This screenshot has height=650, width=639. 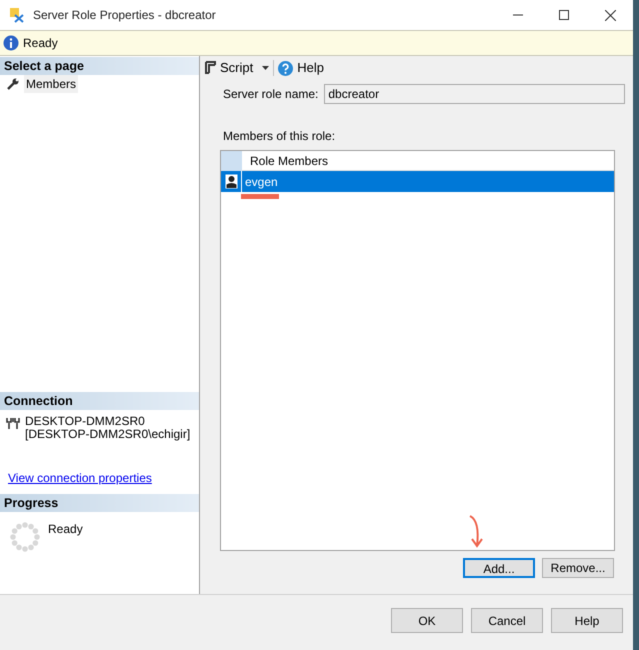 What do you see at coordinates (107, 434) in the screenshot?
I see `user-name: [DESKTOP-DMM2SR0\echigir]` at bounding box center [107, 434].